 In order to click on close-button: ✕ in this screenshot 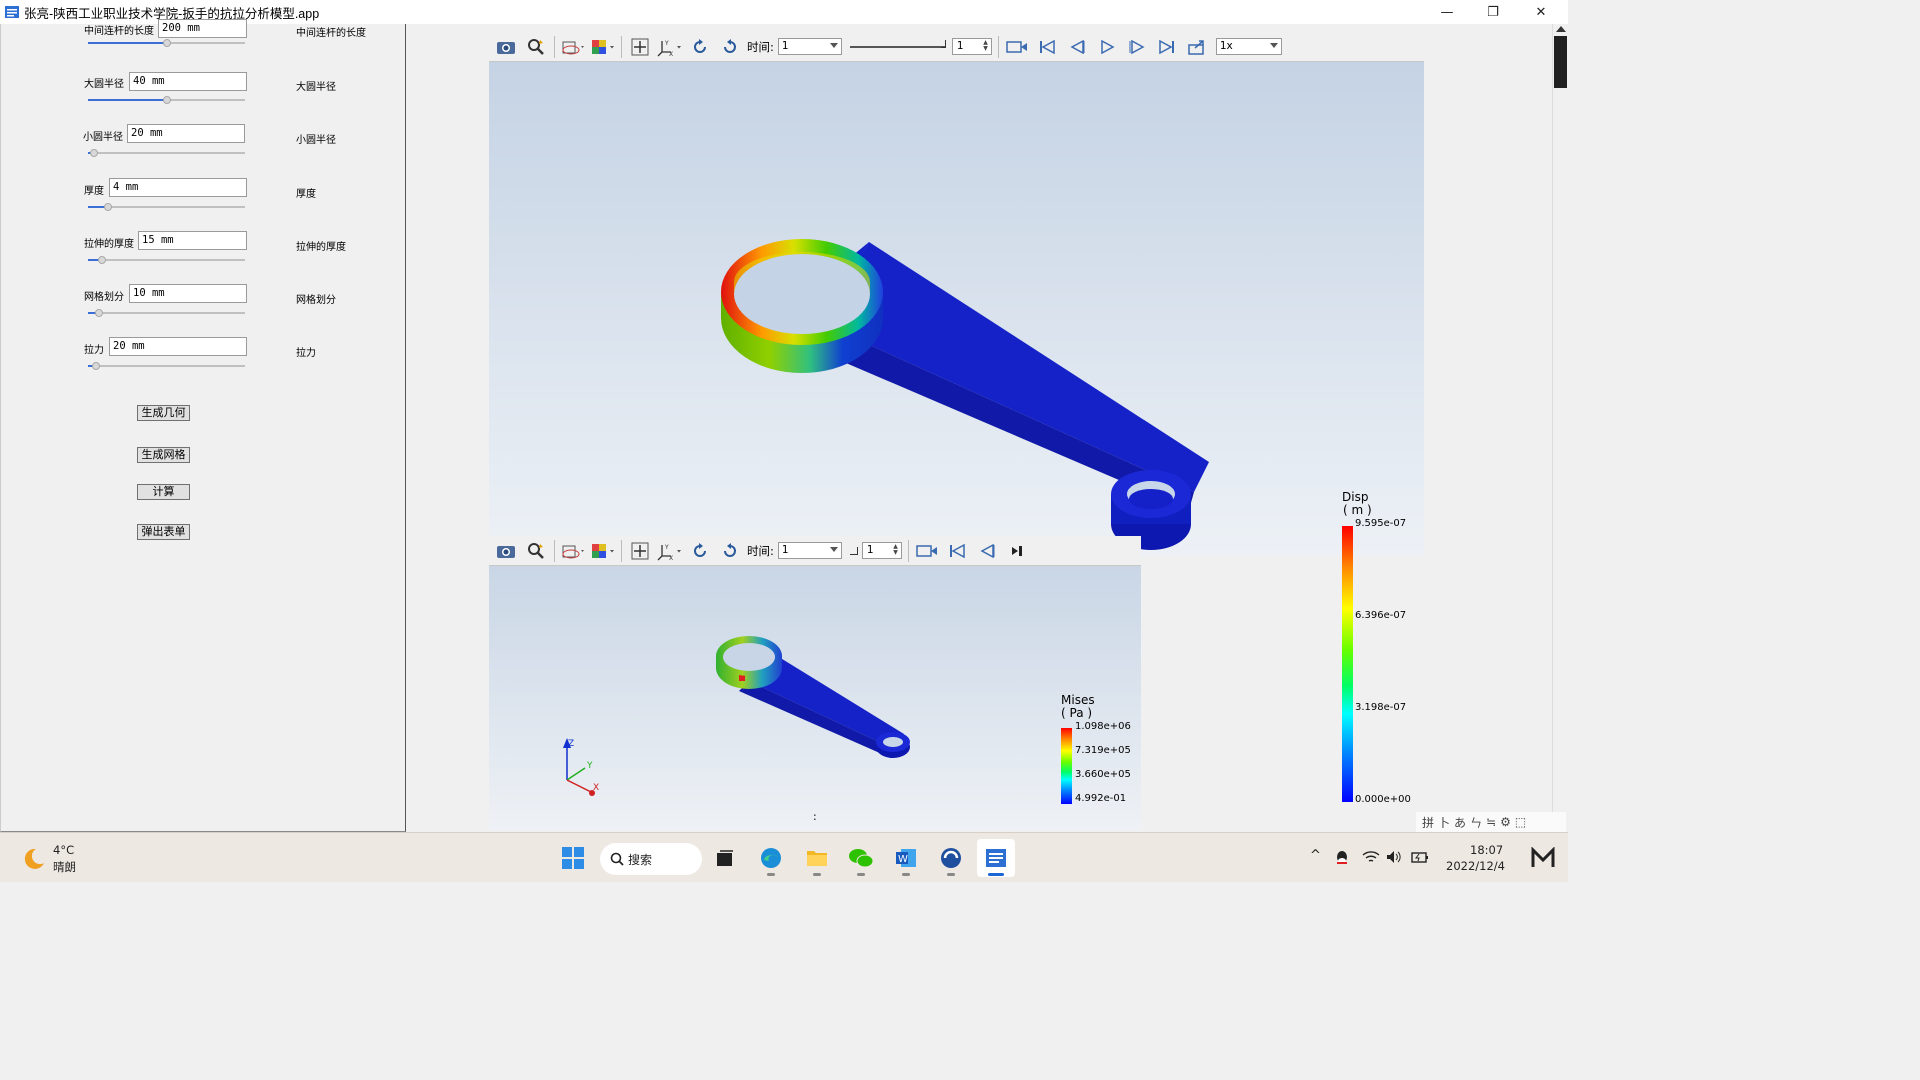, I will do `click(1541, 12)`.